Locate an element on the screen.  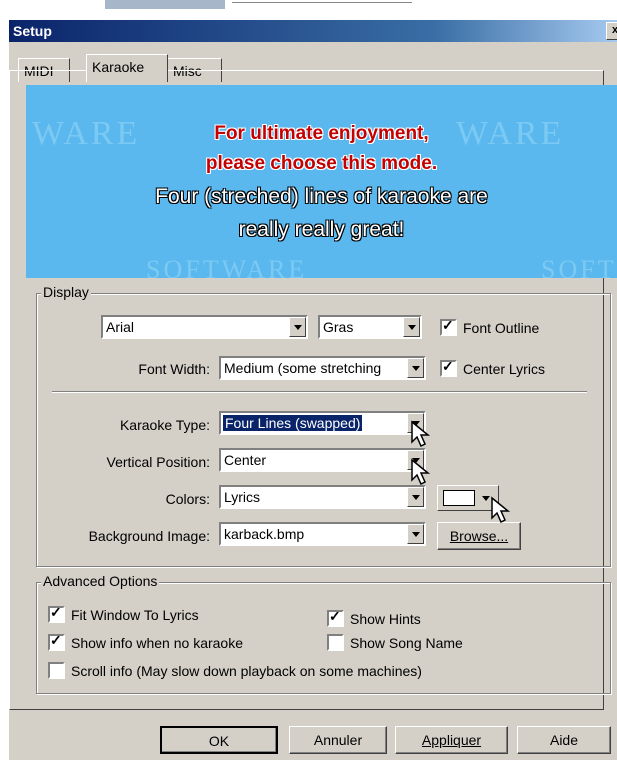
font-outline-label: Font Outline is located at coordinates (501, 328).